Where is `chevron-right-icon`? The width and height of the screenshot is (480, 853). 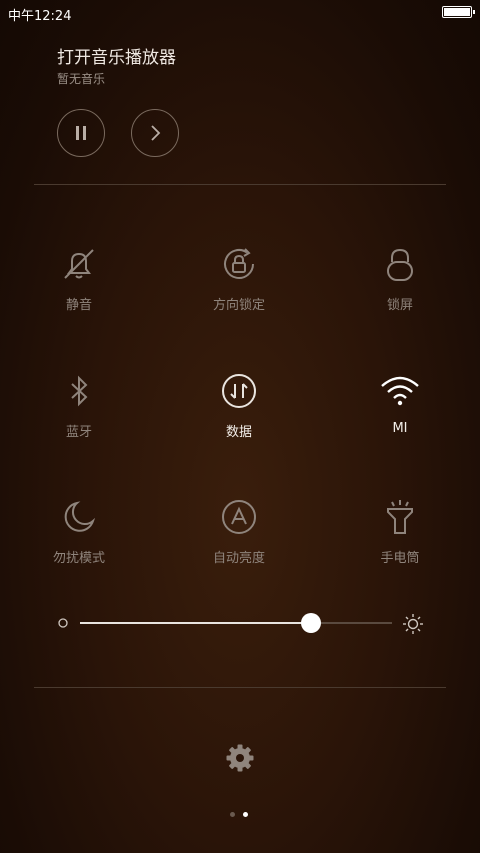
chevron-right-icon is located at coordinates (156, 133).